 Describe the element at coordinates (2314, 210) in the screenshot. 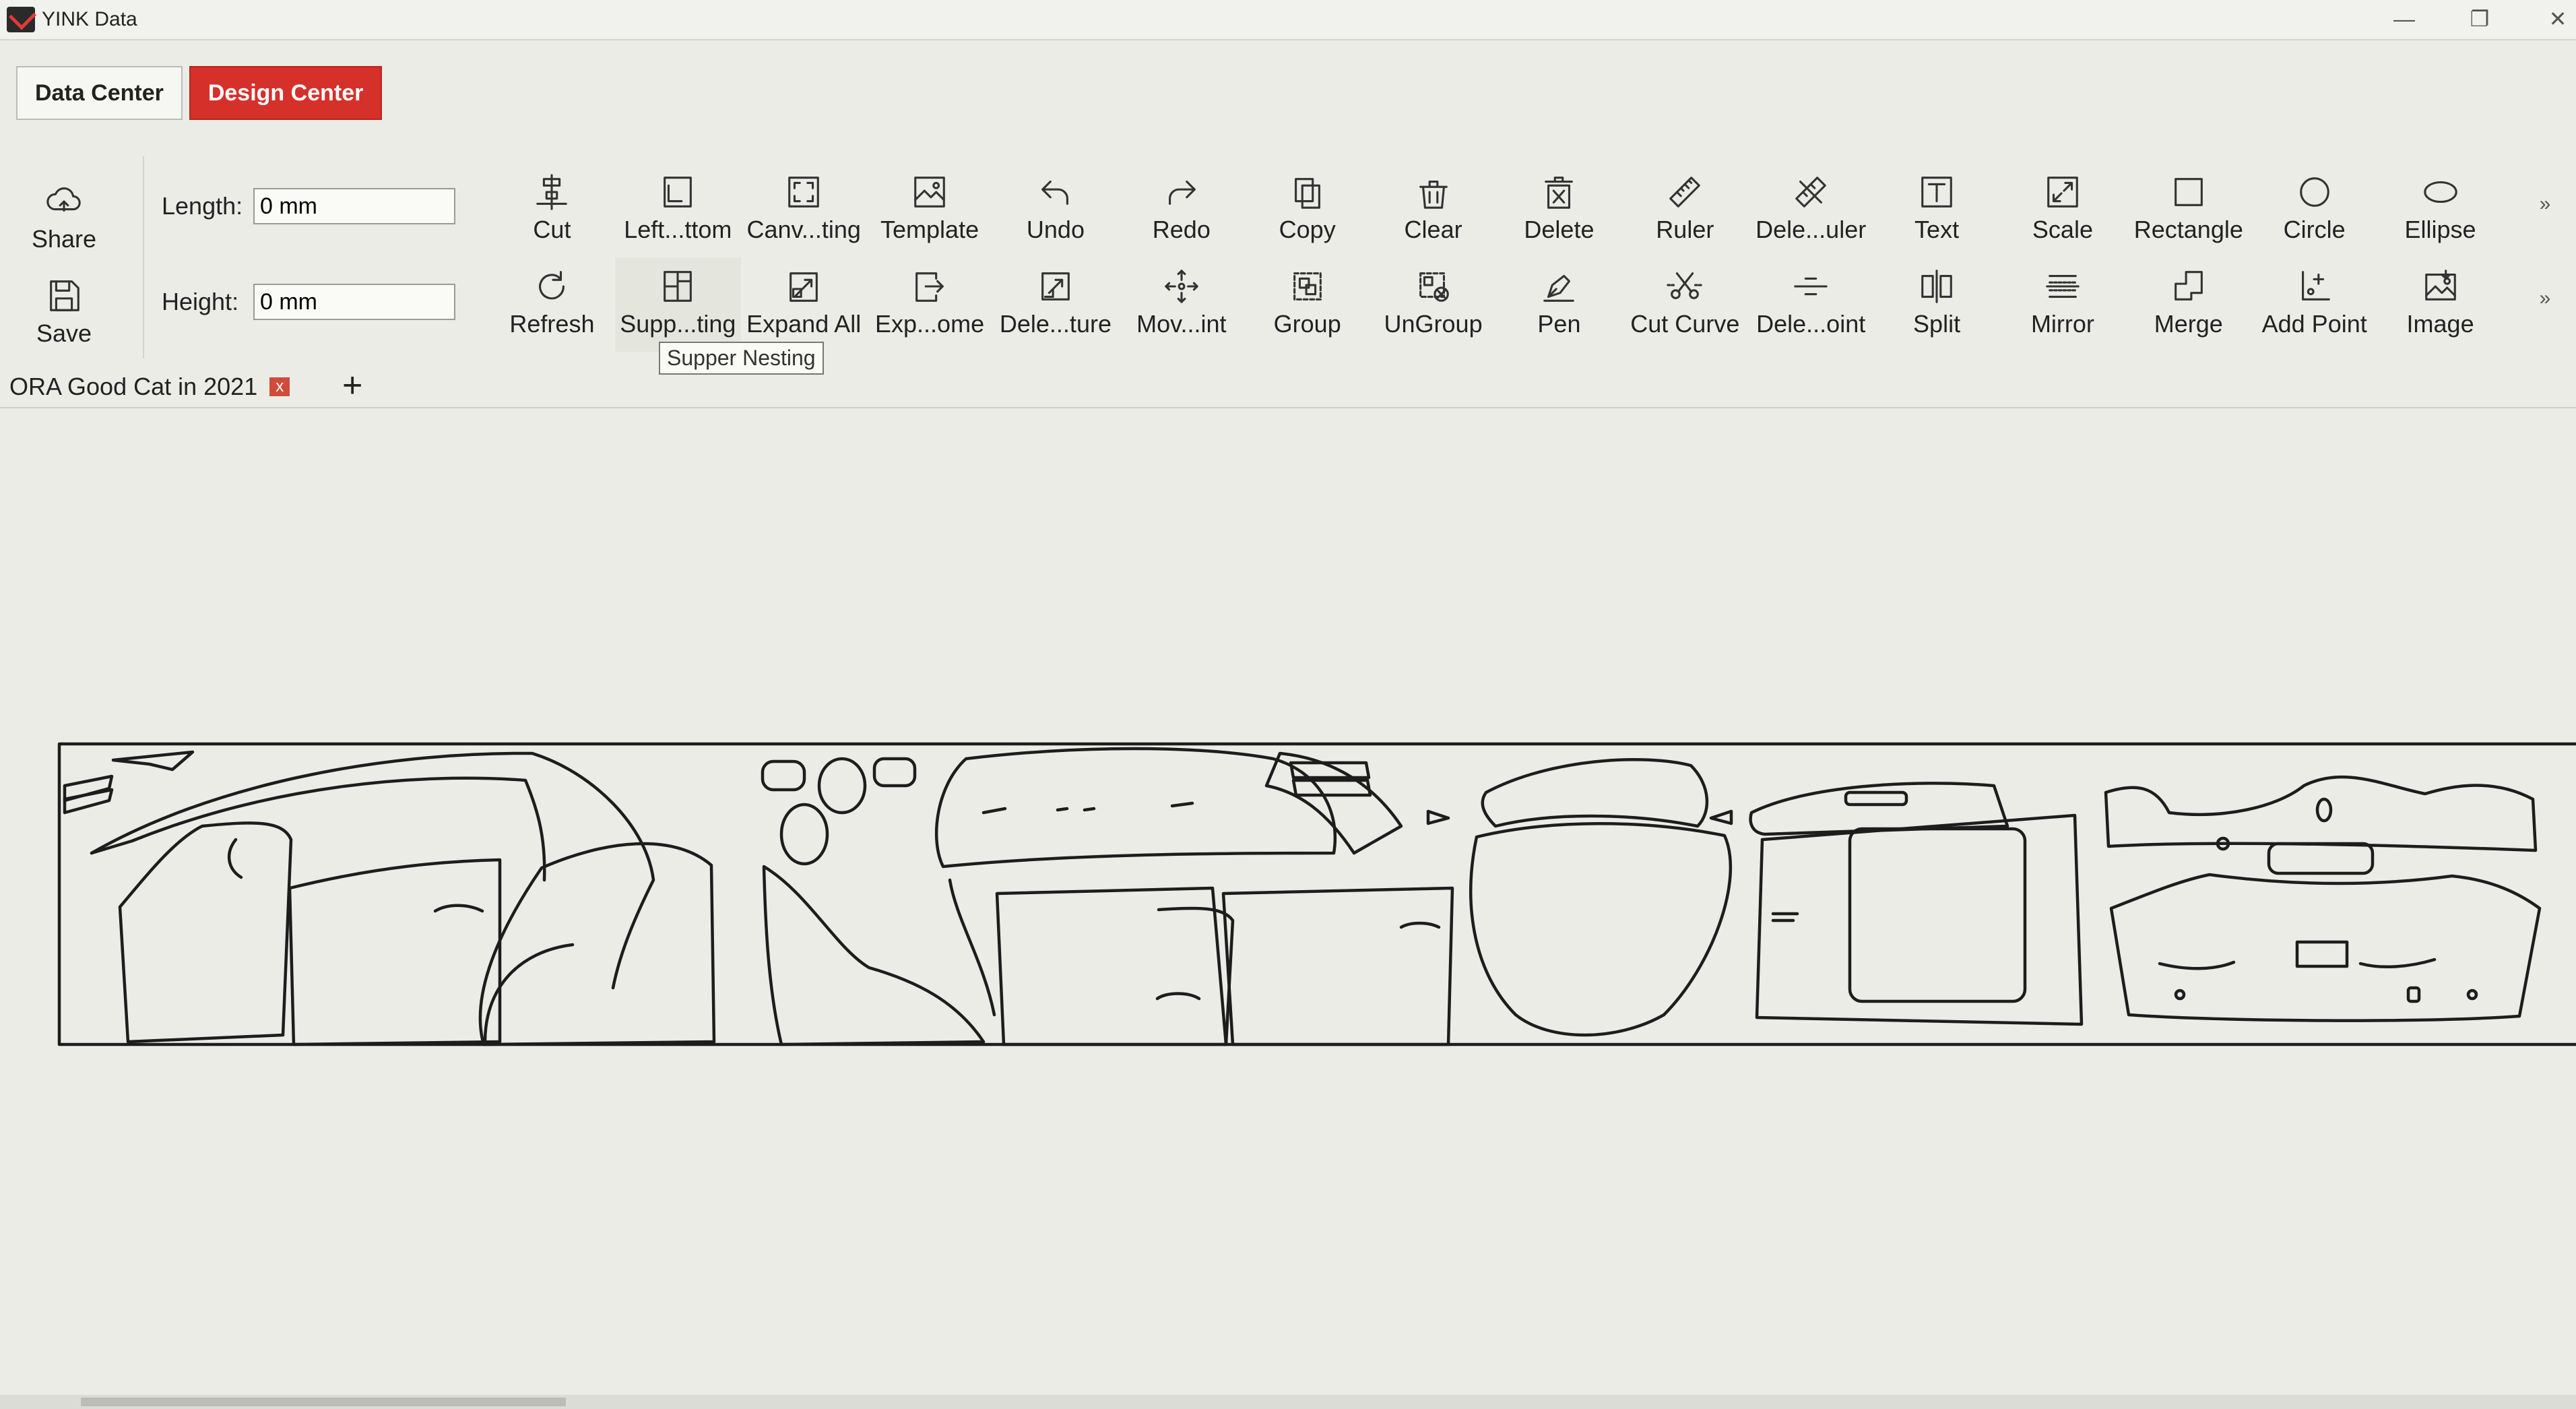

I see `circle-button: Circle` at that location.